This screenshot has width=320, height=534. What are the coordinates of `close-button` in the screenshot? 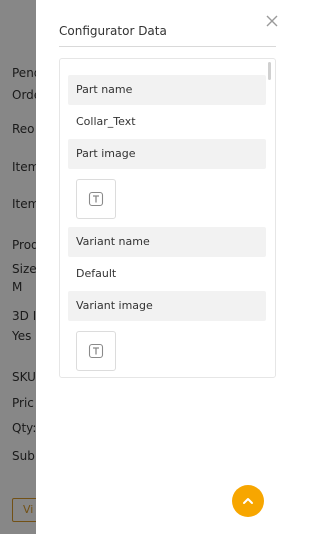 It's located at (272, 21).